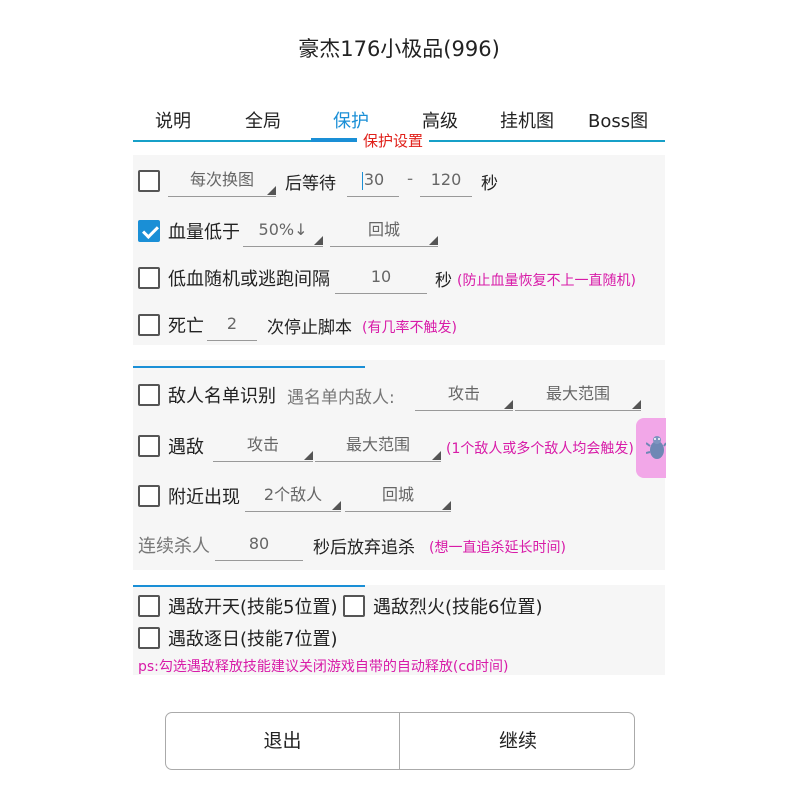 The width and height of the screenshot is (800, 800). What do you see at coordinates (174, 546) in the screenshot?
I see `chase-label: 连续杀人` at bounding box center [174, 546].